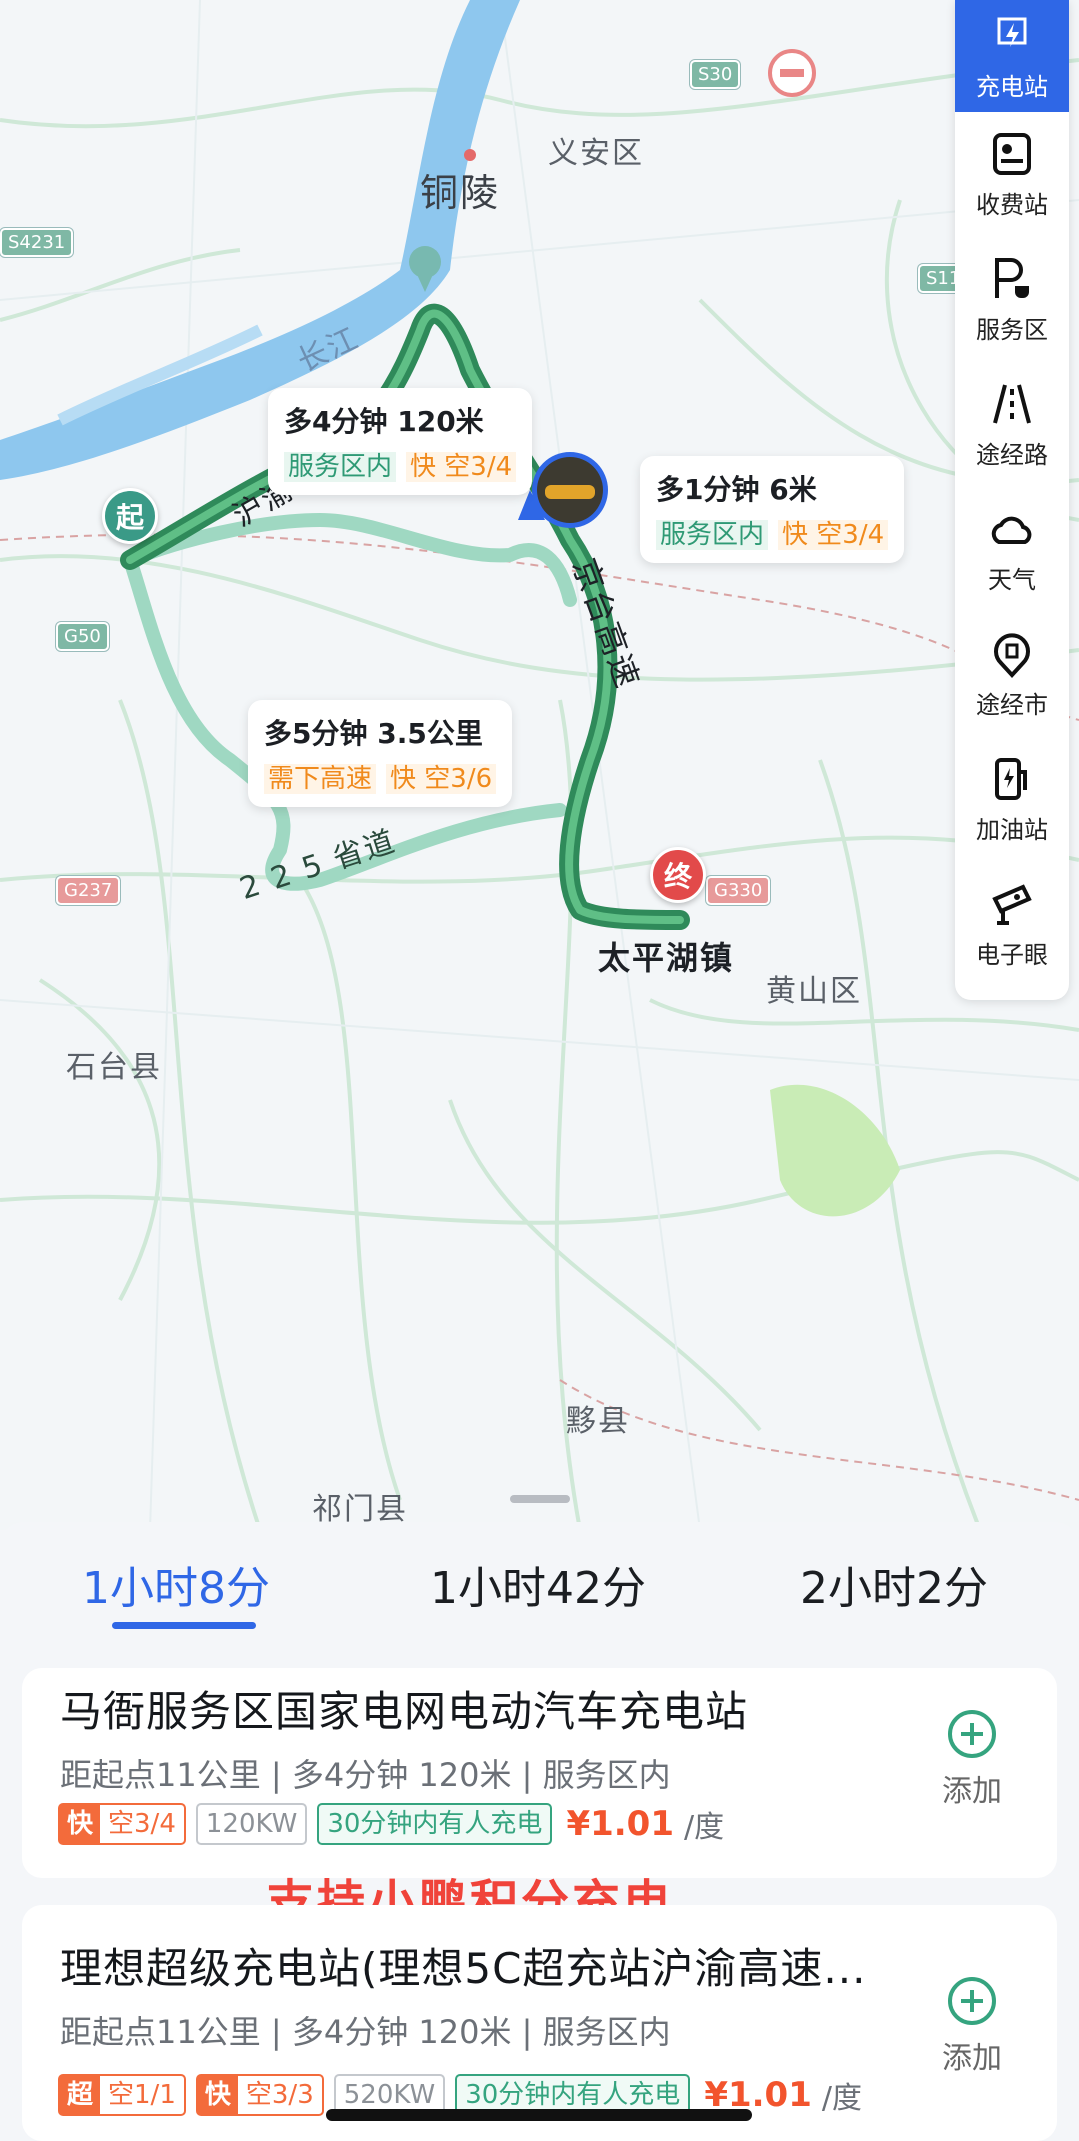 The height and width of the screenshot is (2141, 1079). I want to click on tool-label: 途经路, so click(1012, 455).